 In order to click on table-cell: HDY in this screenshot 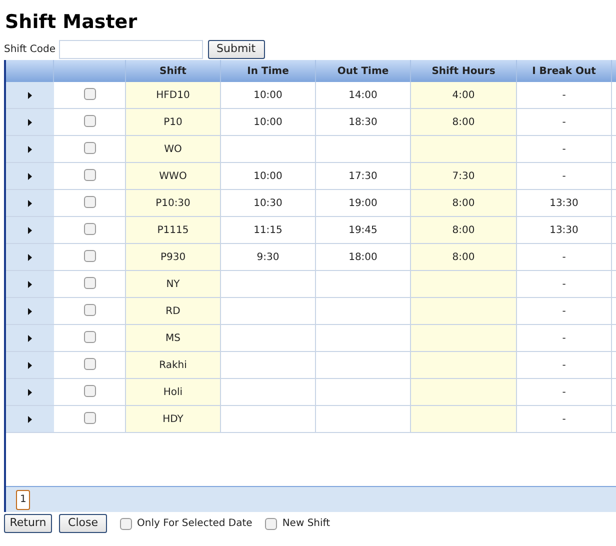, I will do `click(173, 419)`.